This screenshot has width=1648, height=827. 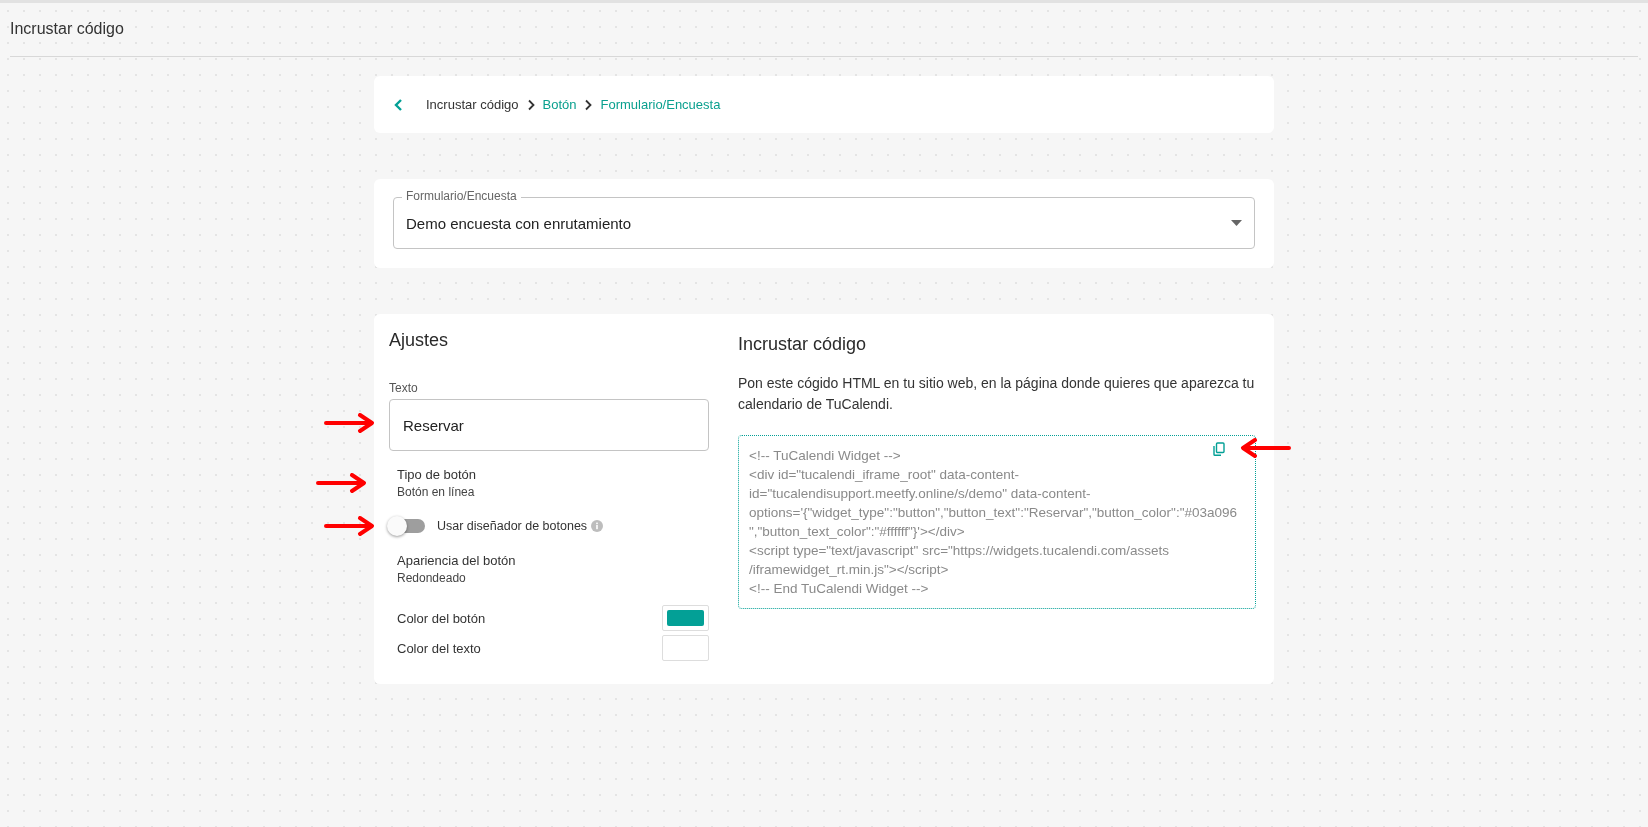 I want to click on code-line: <!-- End TuCalendi Widget -->, so click(x=839, y=589).